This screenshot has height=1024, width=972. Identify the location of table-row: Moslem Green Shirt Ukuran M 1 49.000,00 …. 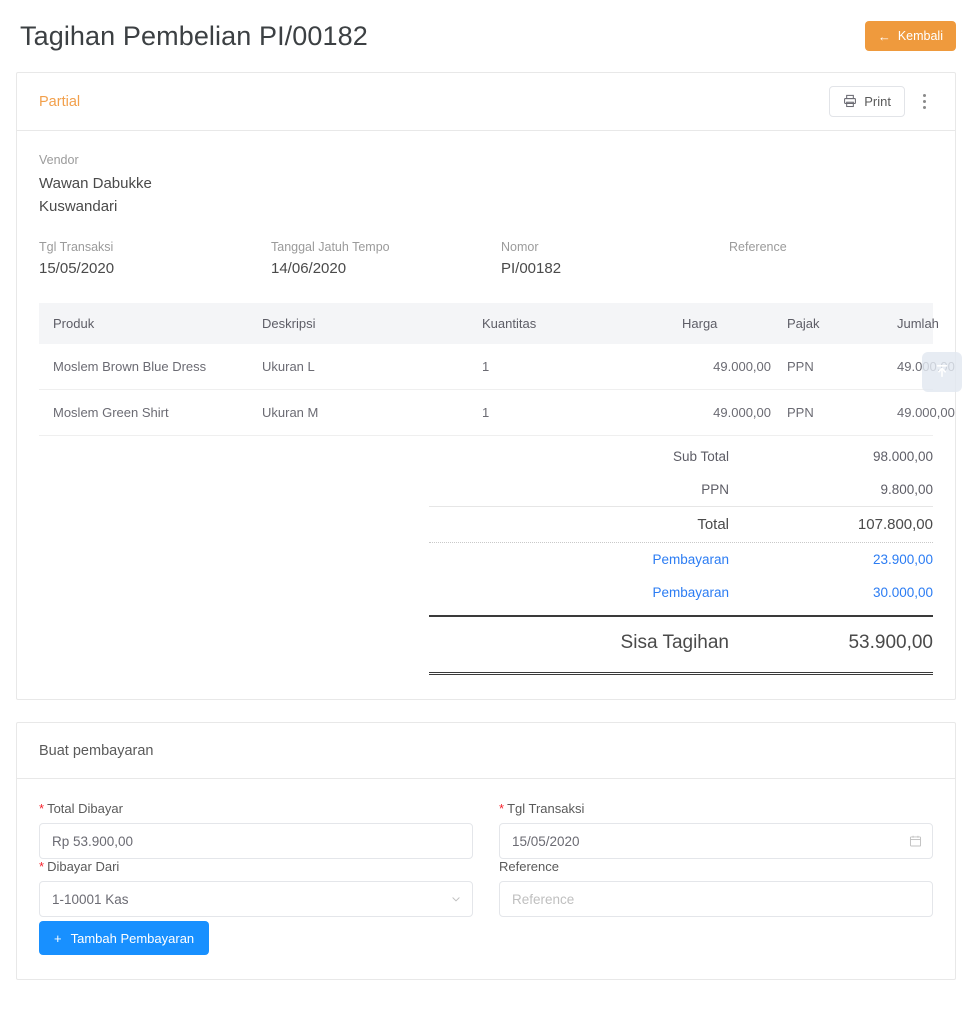
(497, 412).